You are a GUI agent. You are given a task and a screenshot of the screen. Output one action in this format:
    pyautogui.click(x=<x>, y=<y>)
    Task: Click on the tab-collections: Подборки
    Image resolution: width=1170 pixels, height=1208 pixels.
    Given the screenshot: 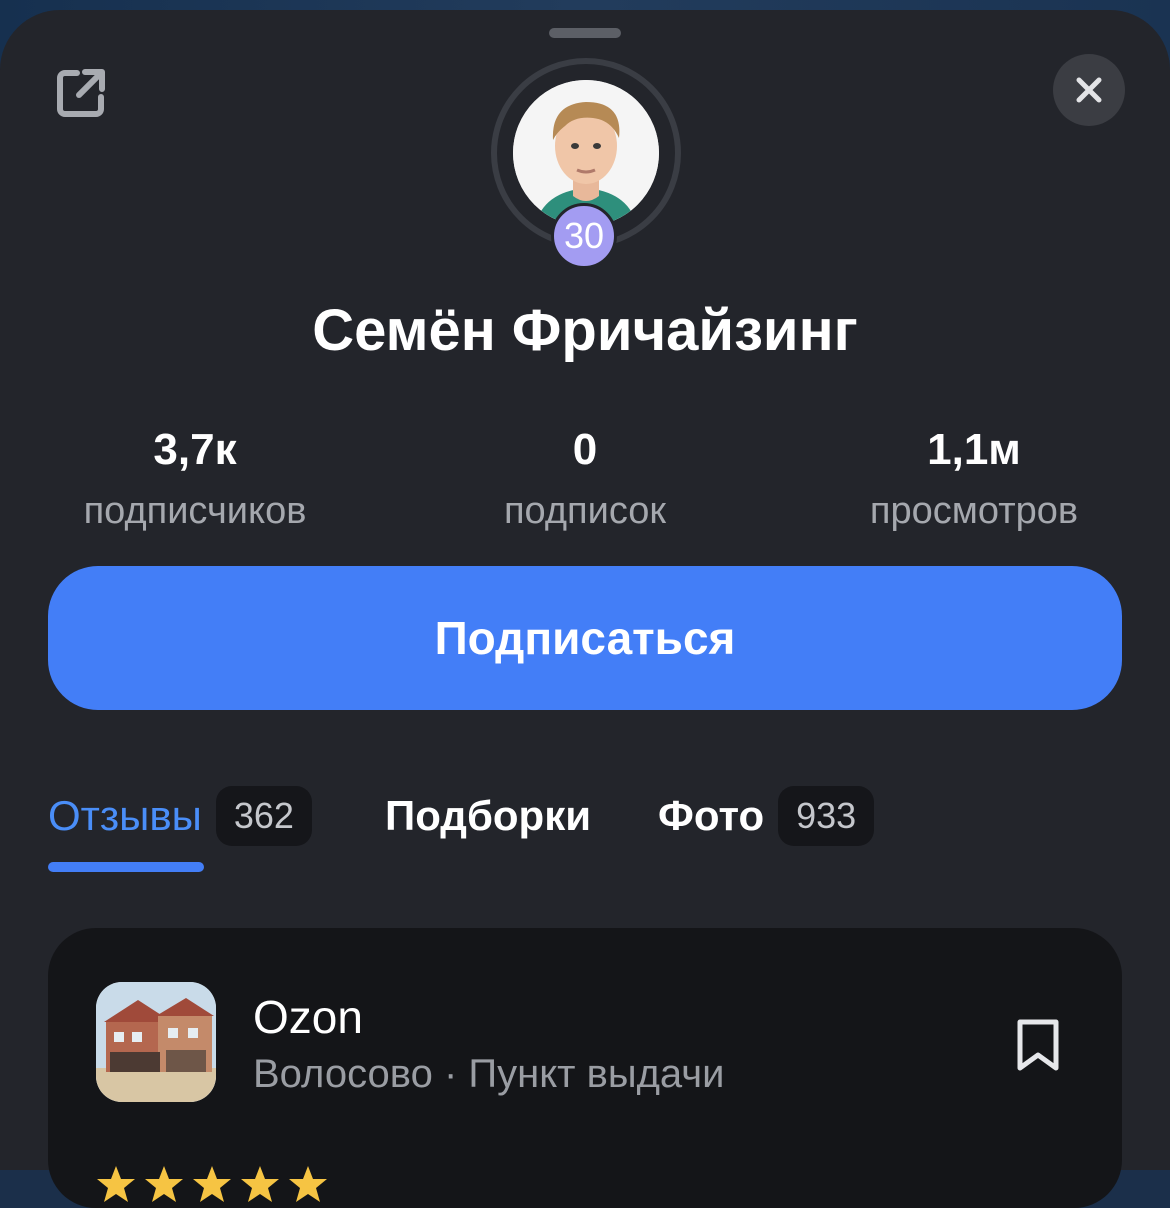 What is the action you would take?
    pyautogui.click(x=488, y=816)
    